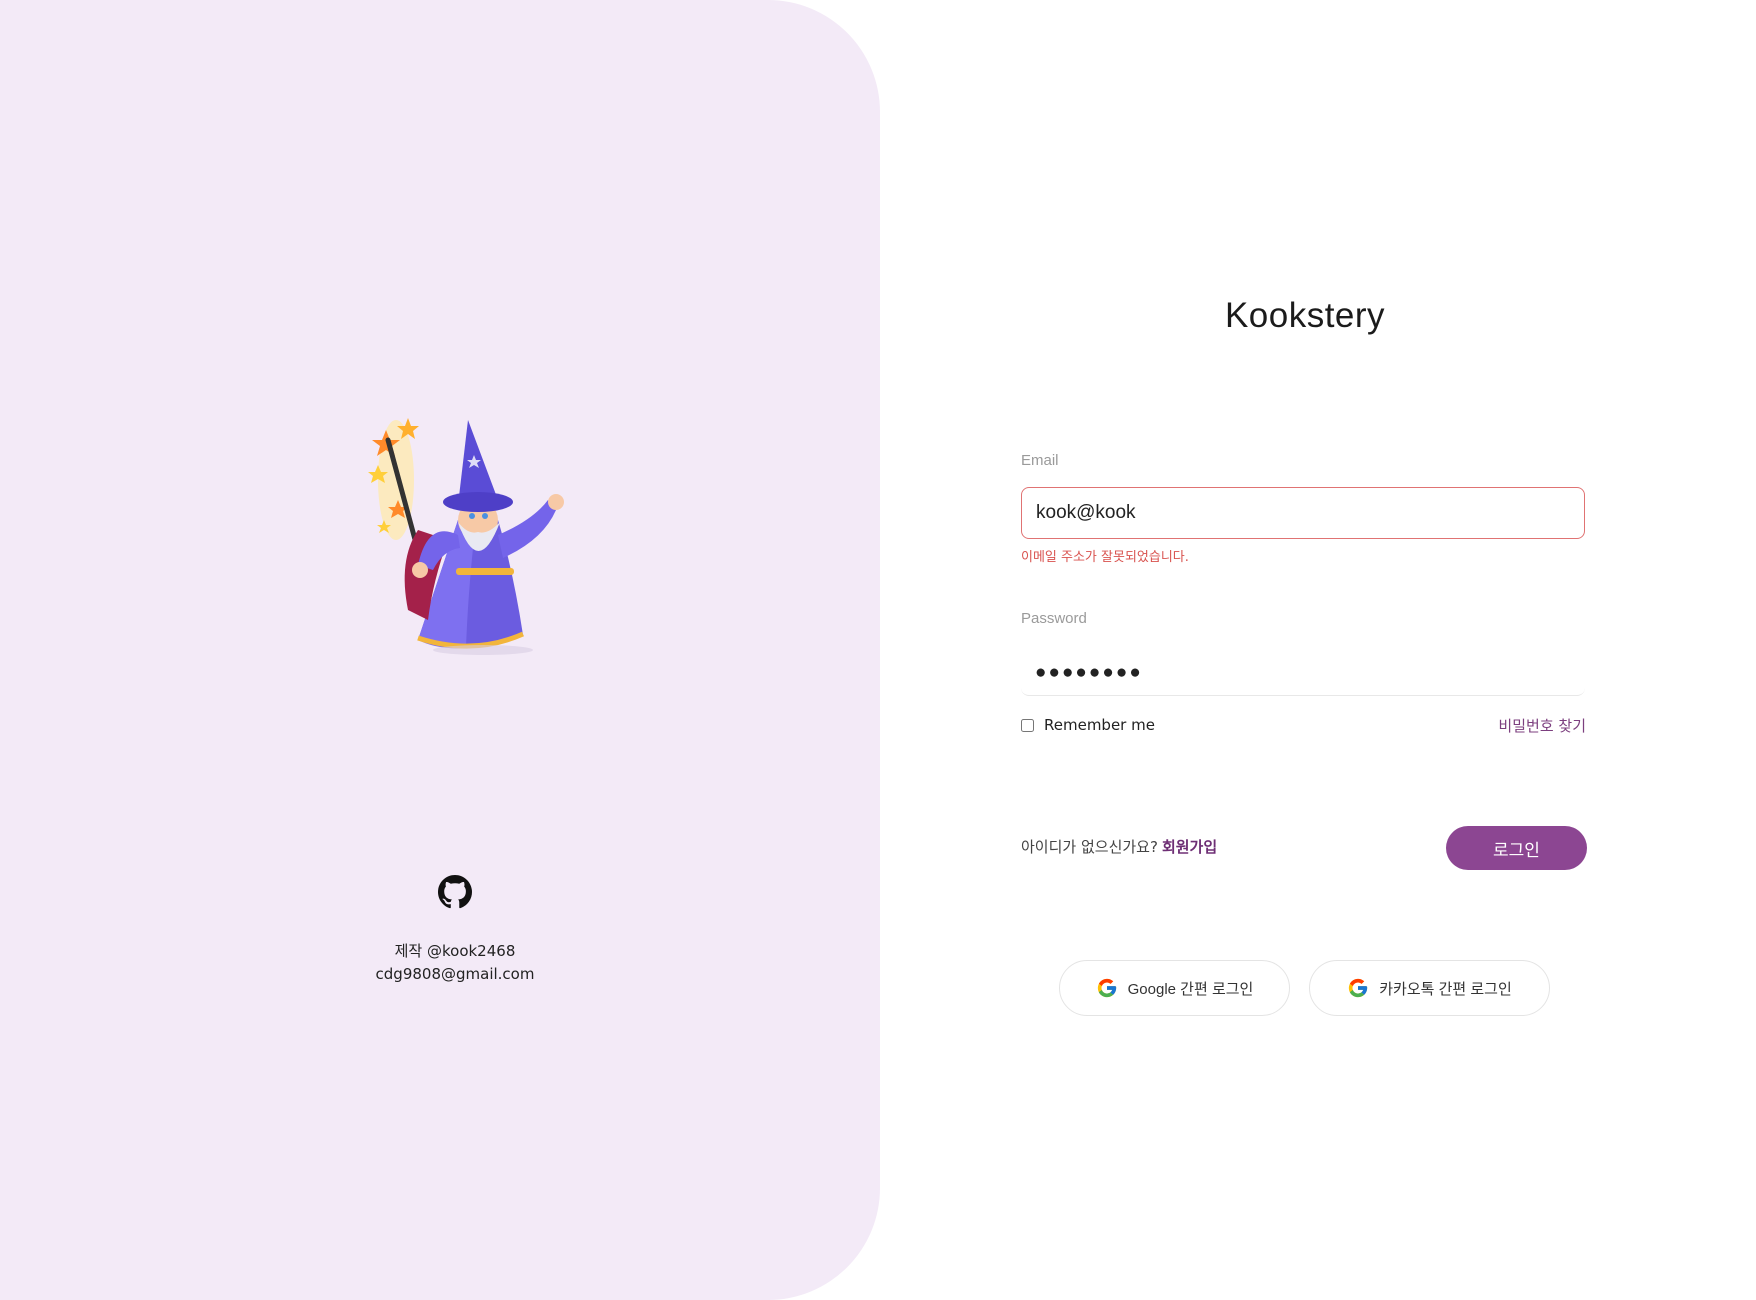 The image size is (1756, 1300). I want to click on find-password-link: 비밀번호 찾기, so click(1542, 725).